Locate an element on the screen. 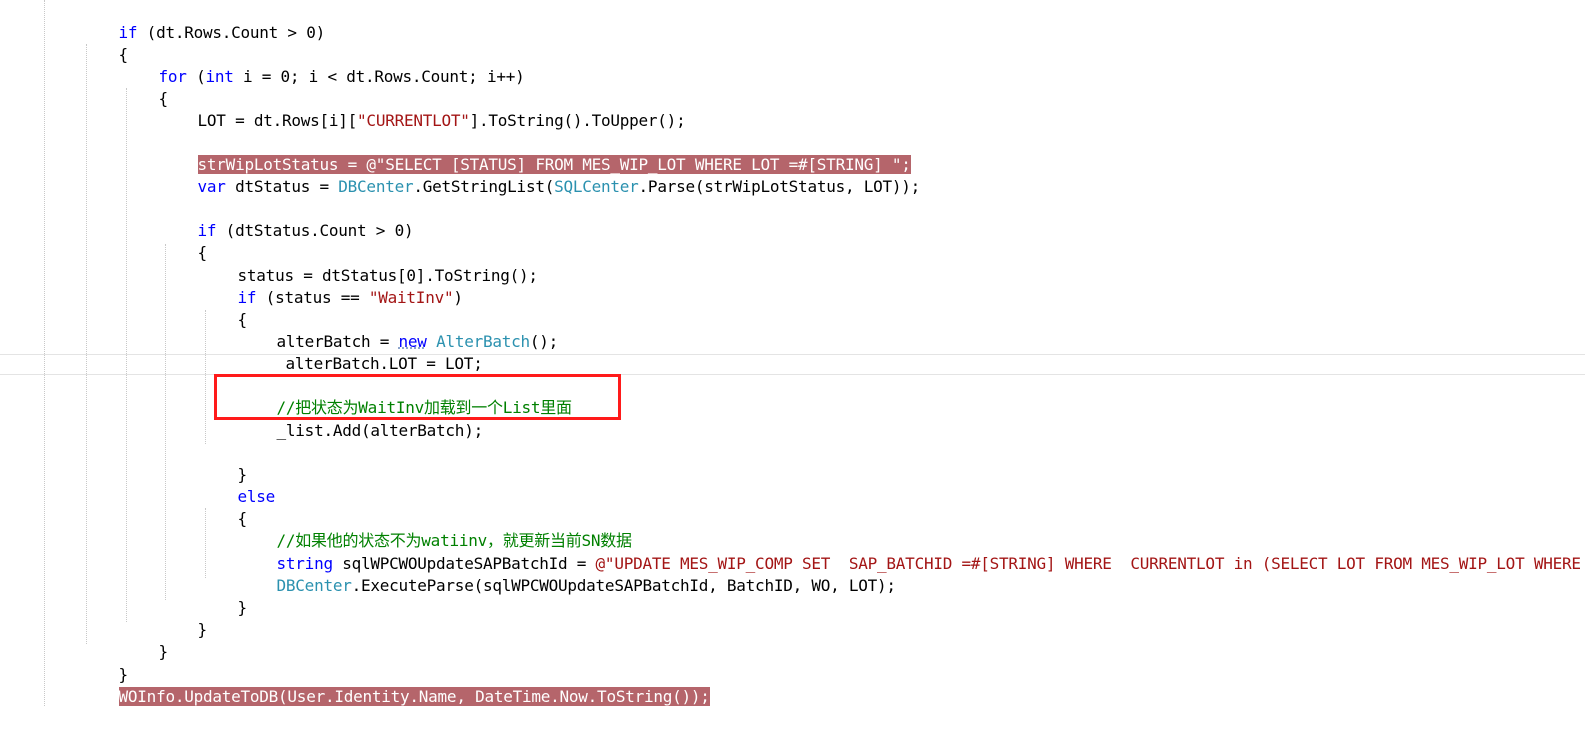  code-token: ( is located at coordinates (196, 76).